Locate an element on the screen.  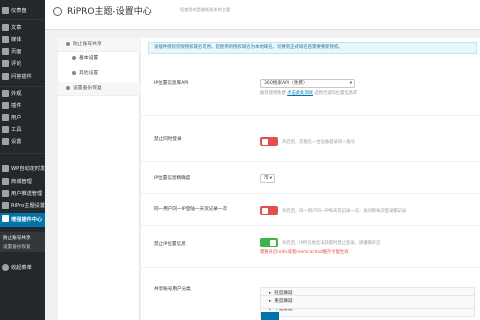
sidebar-item-shop: 商城管理 is located at coordinates (22, 182).